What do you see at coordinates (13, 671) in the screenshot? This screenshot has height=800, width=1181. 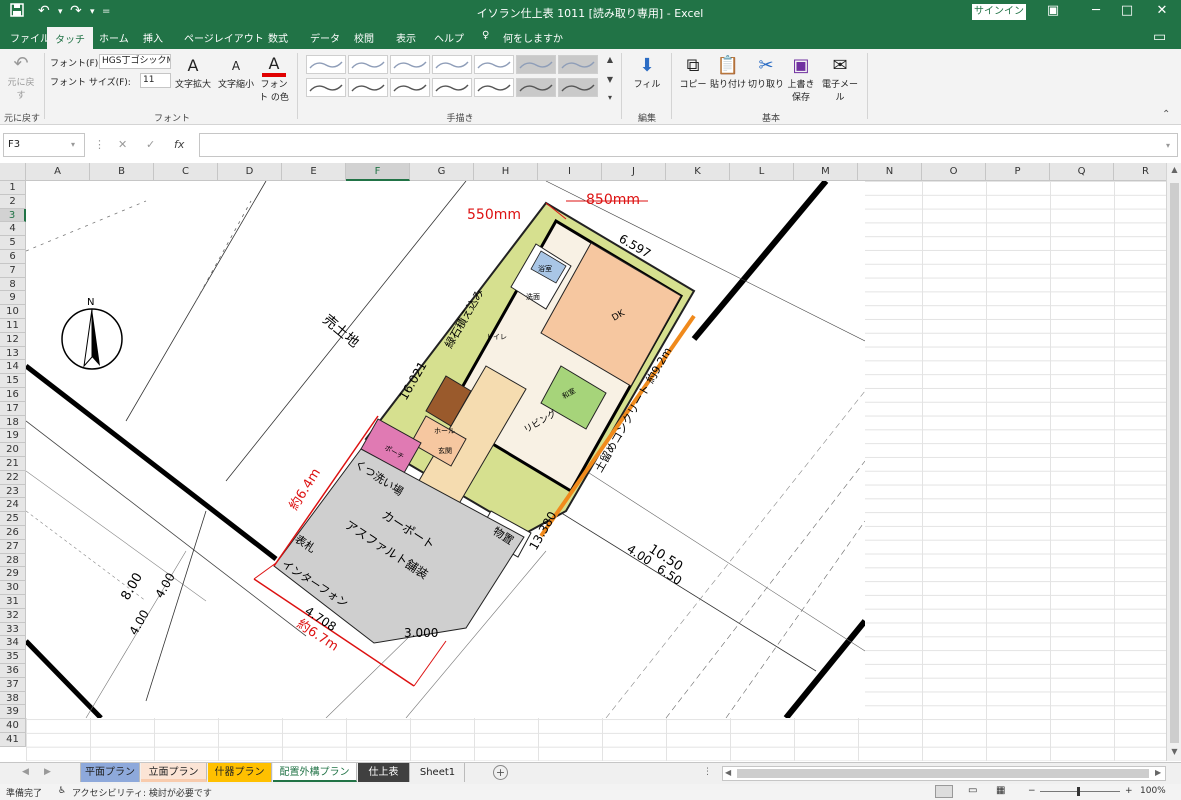 I see `row-header-36: 36` at bounding box center [13, 671].